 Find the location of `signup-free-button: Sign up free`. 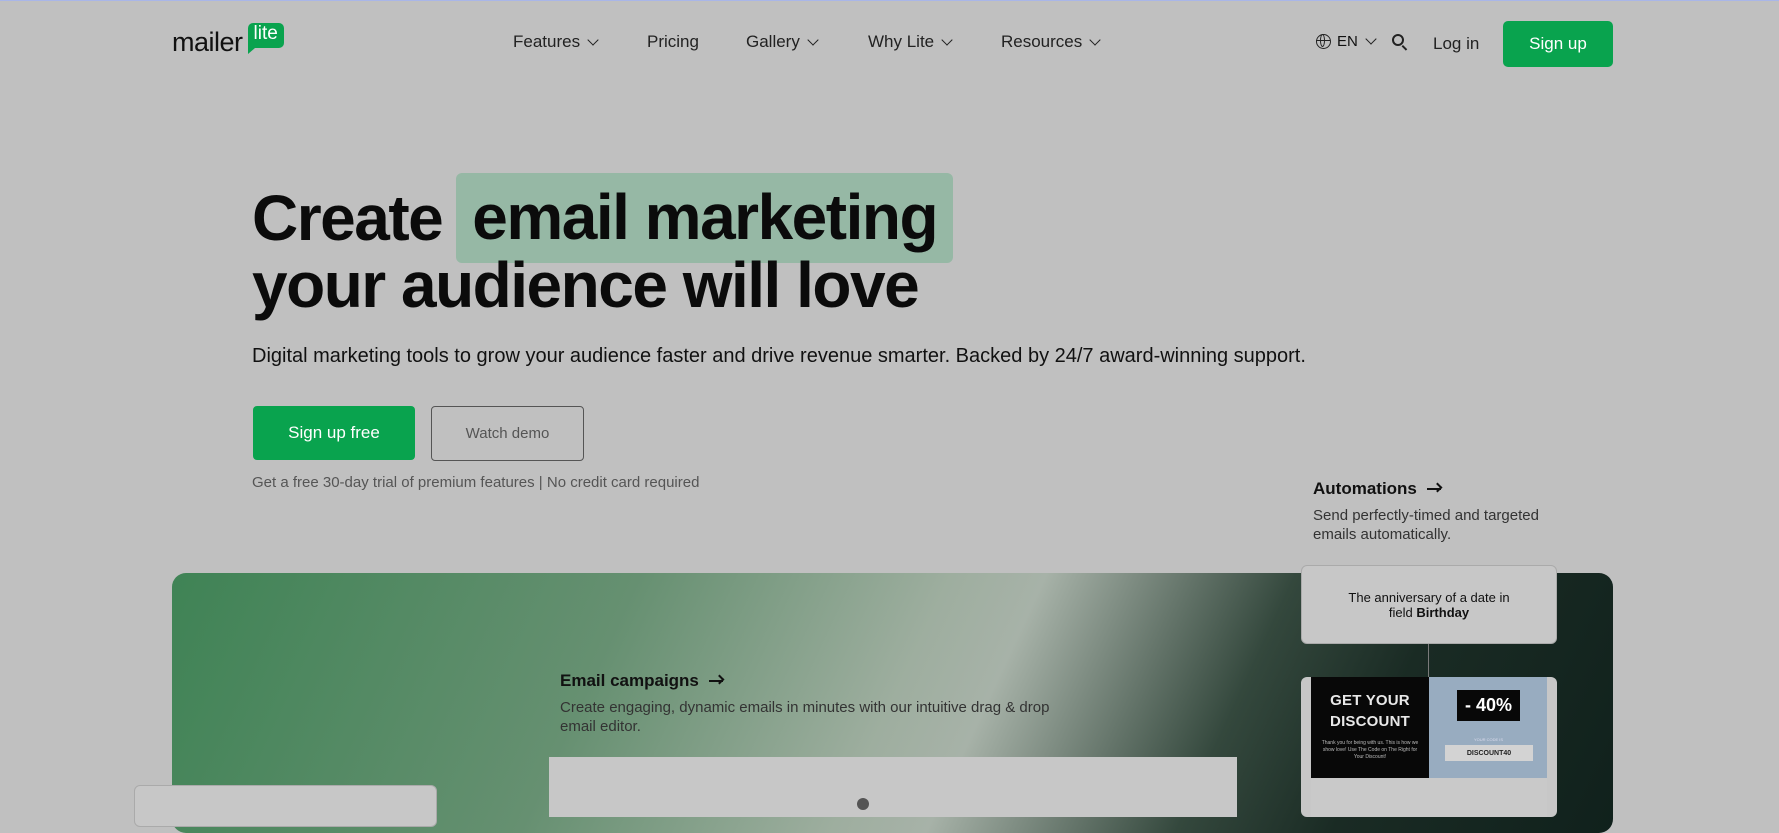

signup-free-button: Sign up free is located at coordinates (334, 433).